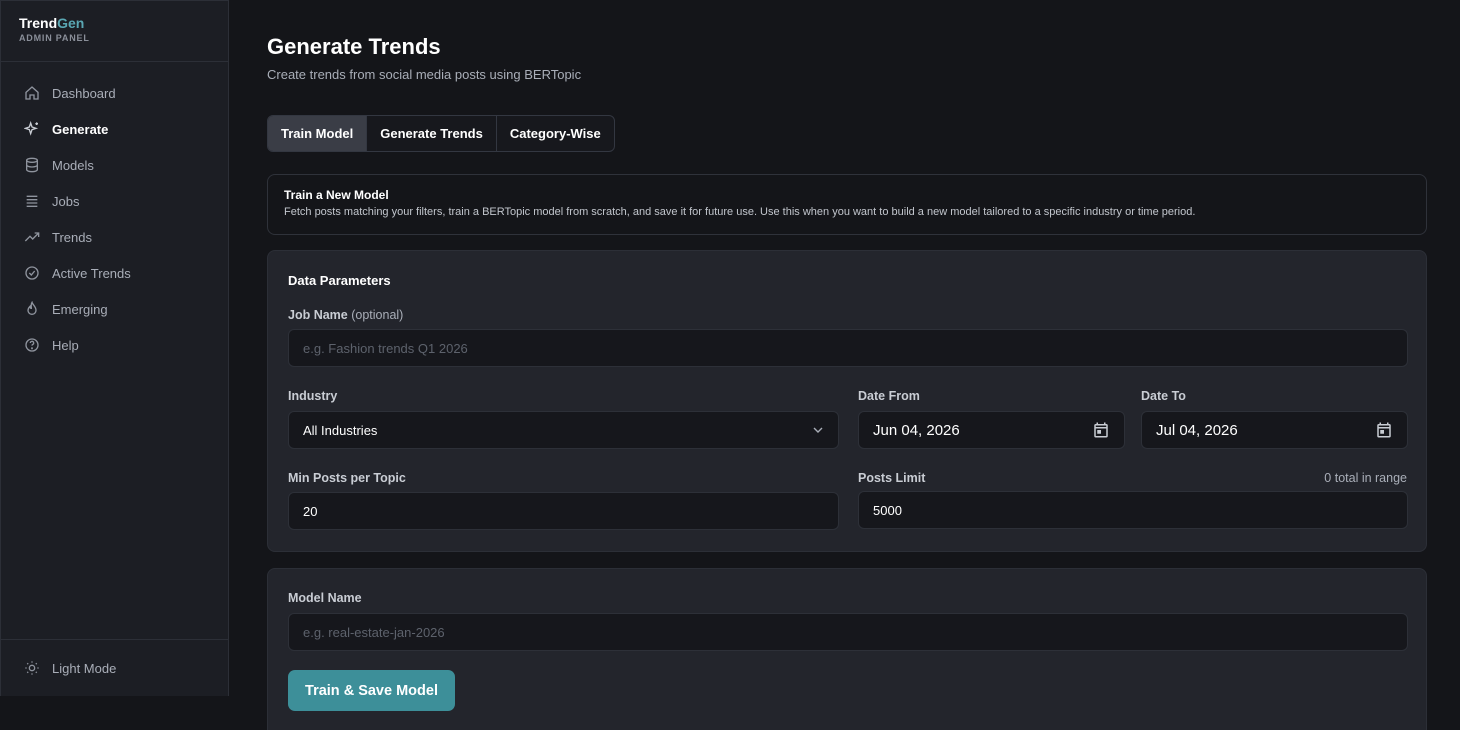 The height and width of the screenshot is (730, 1460). What do you see at coordinates (72, 237) in the screenshot?
I see `sidebar-item-label: Trends` at bounding box center [72, 237].